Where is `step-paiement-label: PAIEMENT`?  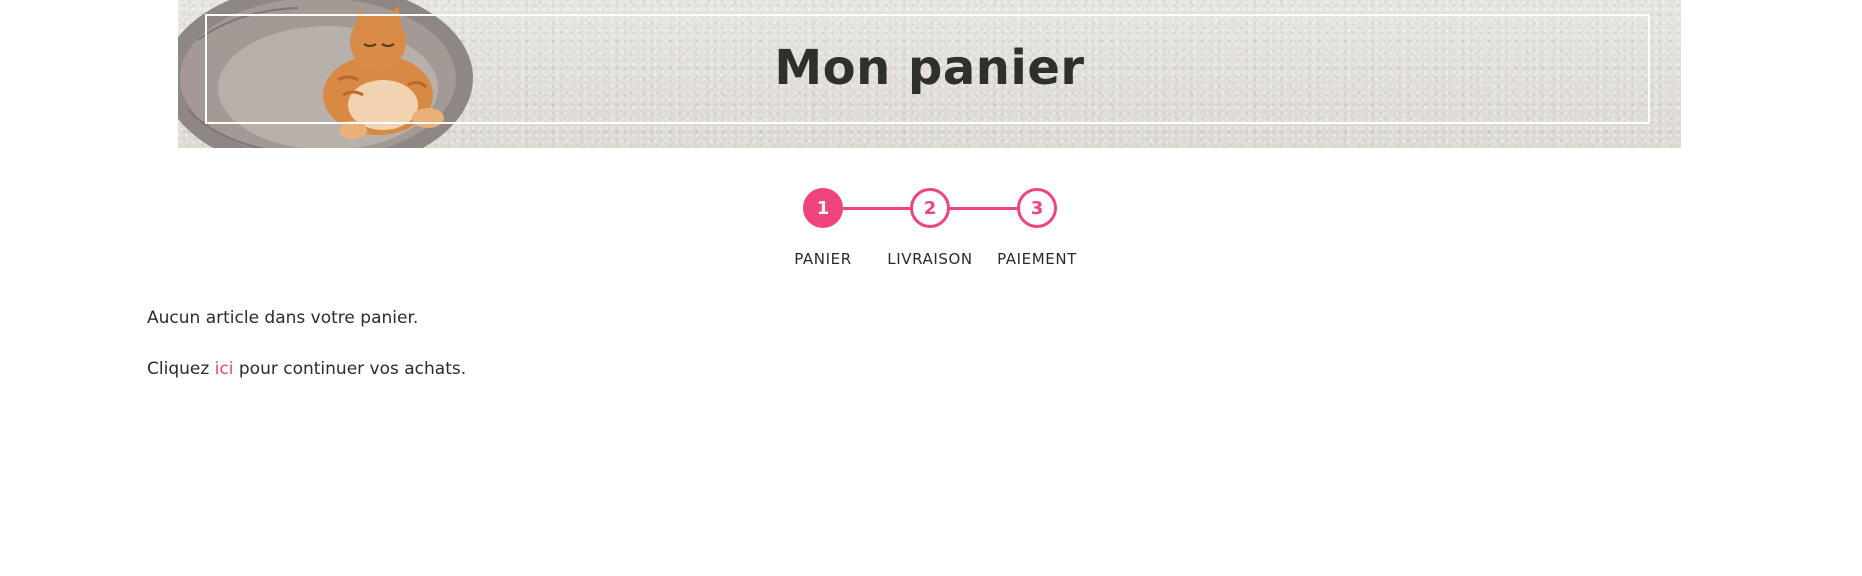 step-paiement-label: PAIEMENT is located at coordinates (1037, 259).